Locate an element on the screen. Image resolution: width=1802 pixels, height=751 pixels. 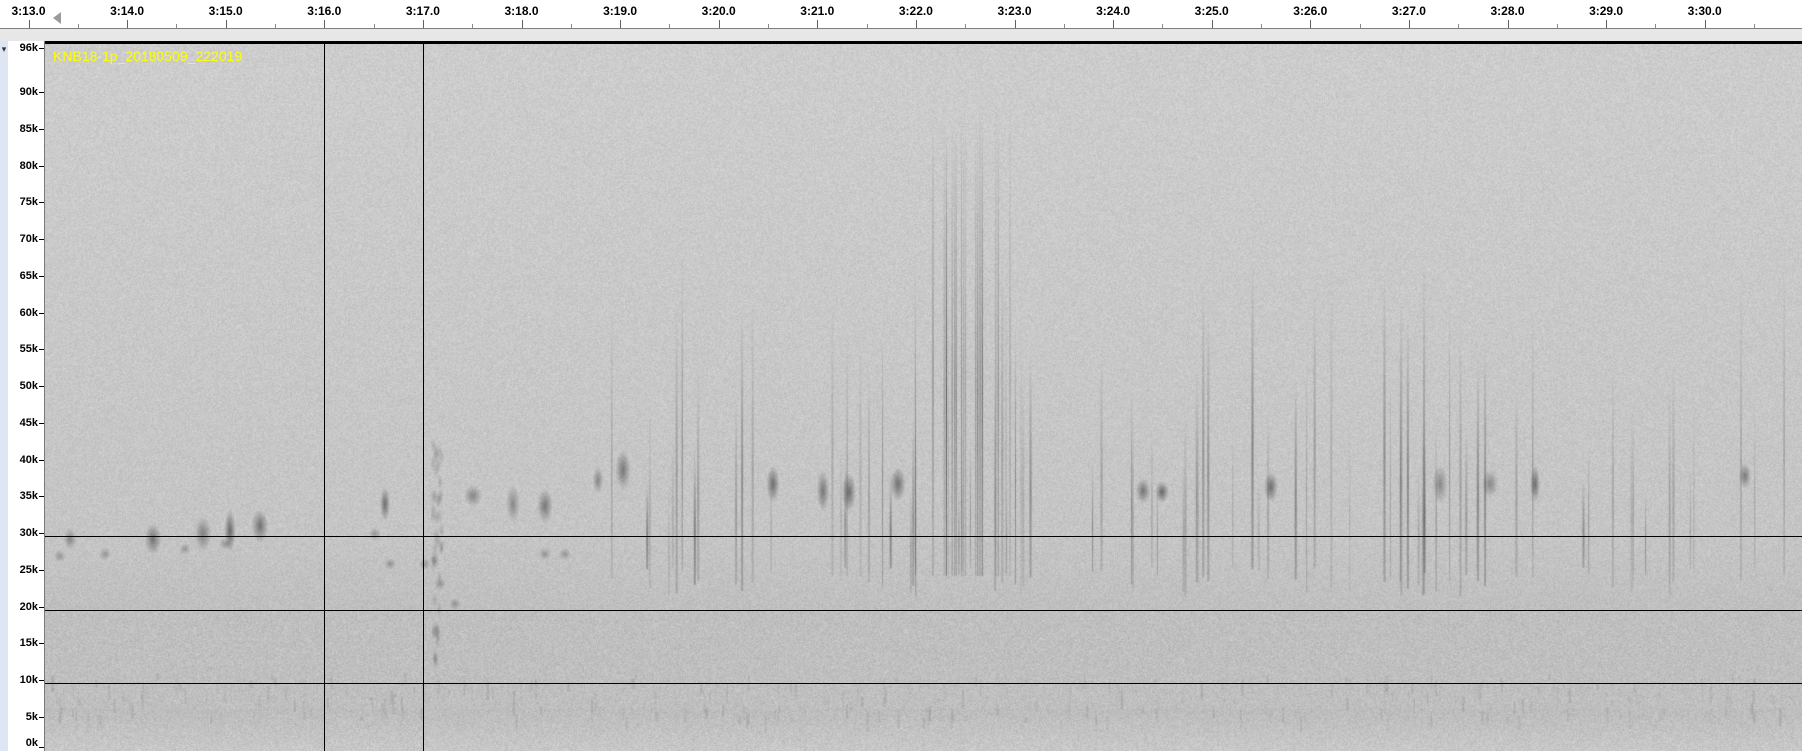
timeline-tick-label: 3:29.0 is located at coordinates (1606, 11).